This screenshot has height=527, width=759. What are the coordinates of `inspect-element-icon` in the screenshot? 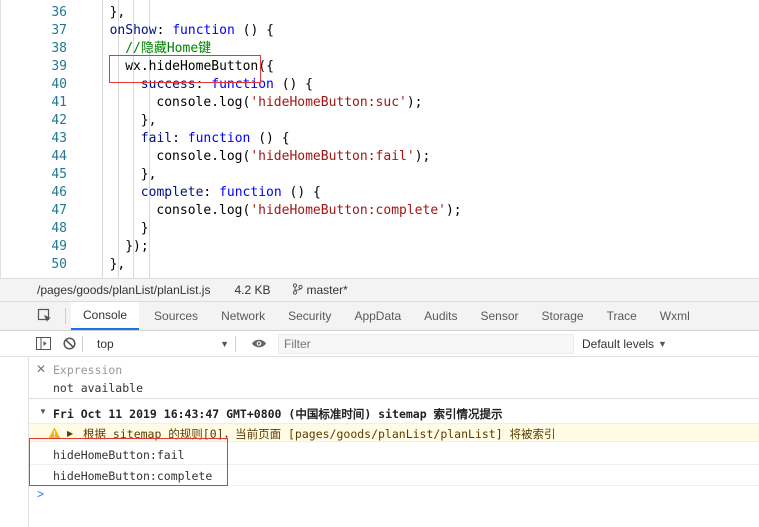 It's located at (45, 316).